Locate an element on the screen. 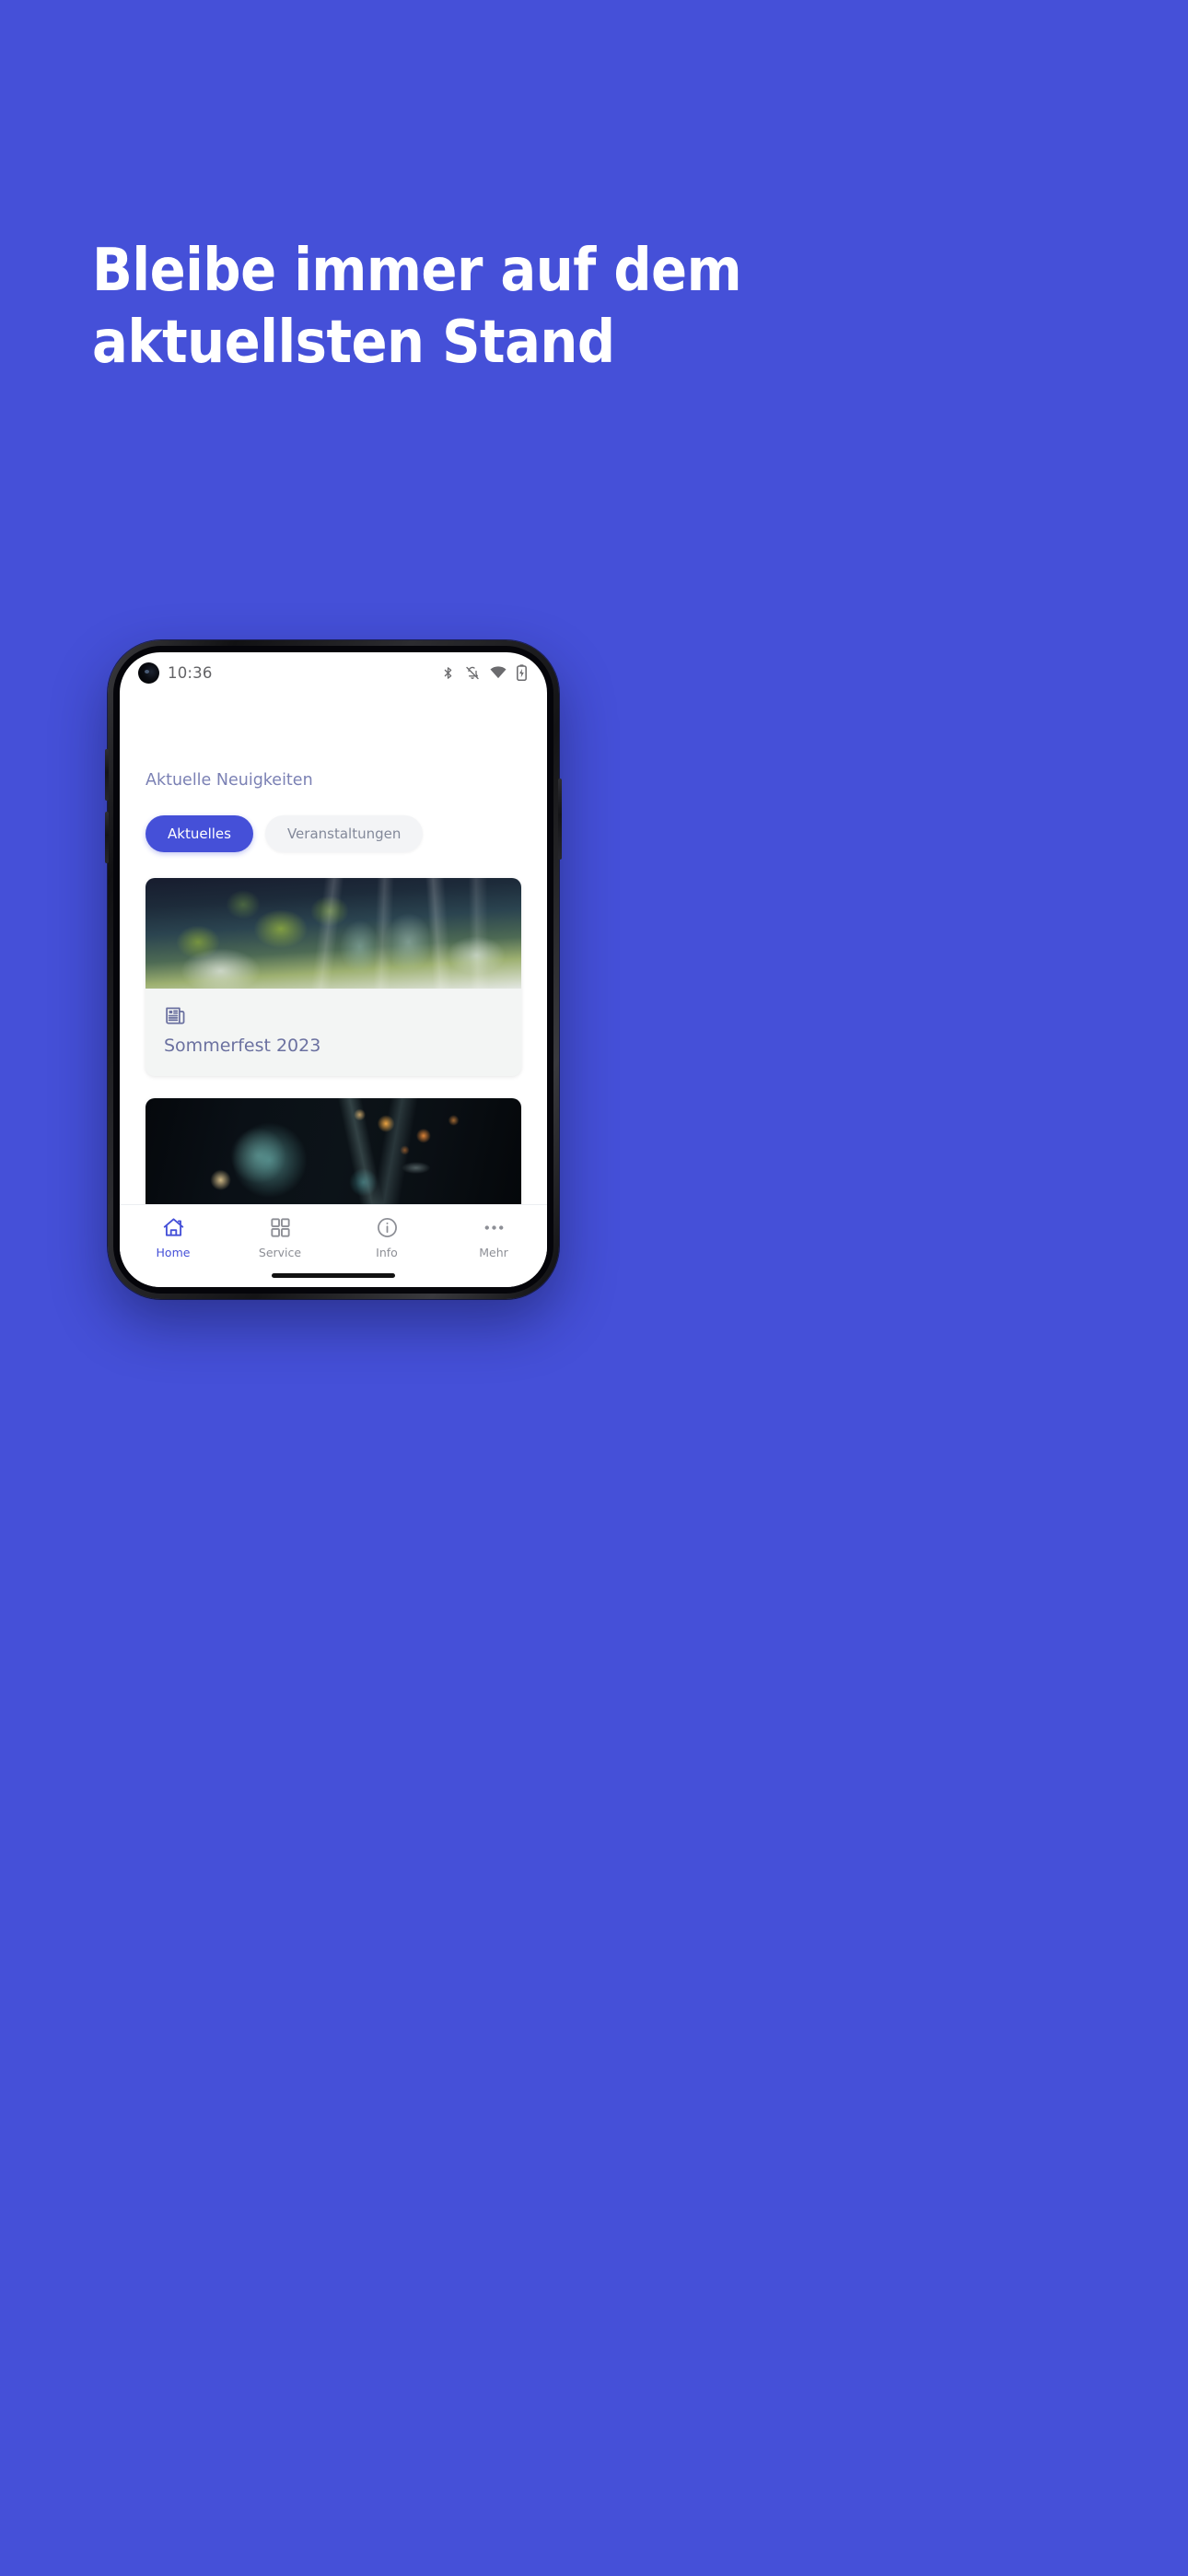 This screenshot has width=1188, height=2576. nav-label-home: Home is located at coordinates (173, 1253).